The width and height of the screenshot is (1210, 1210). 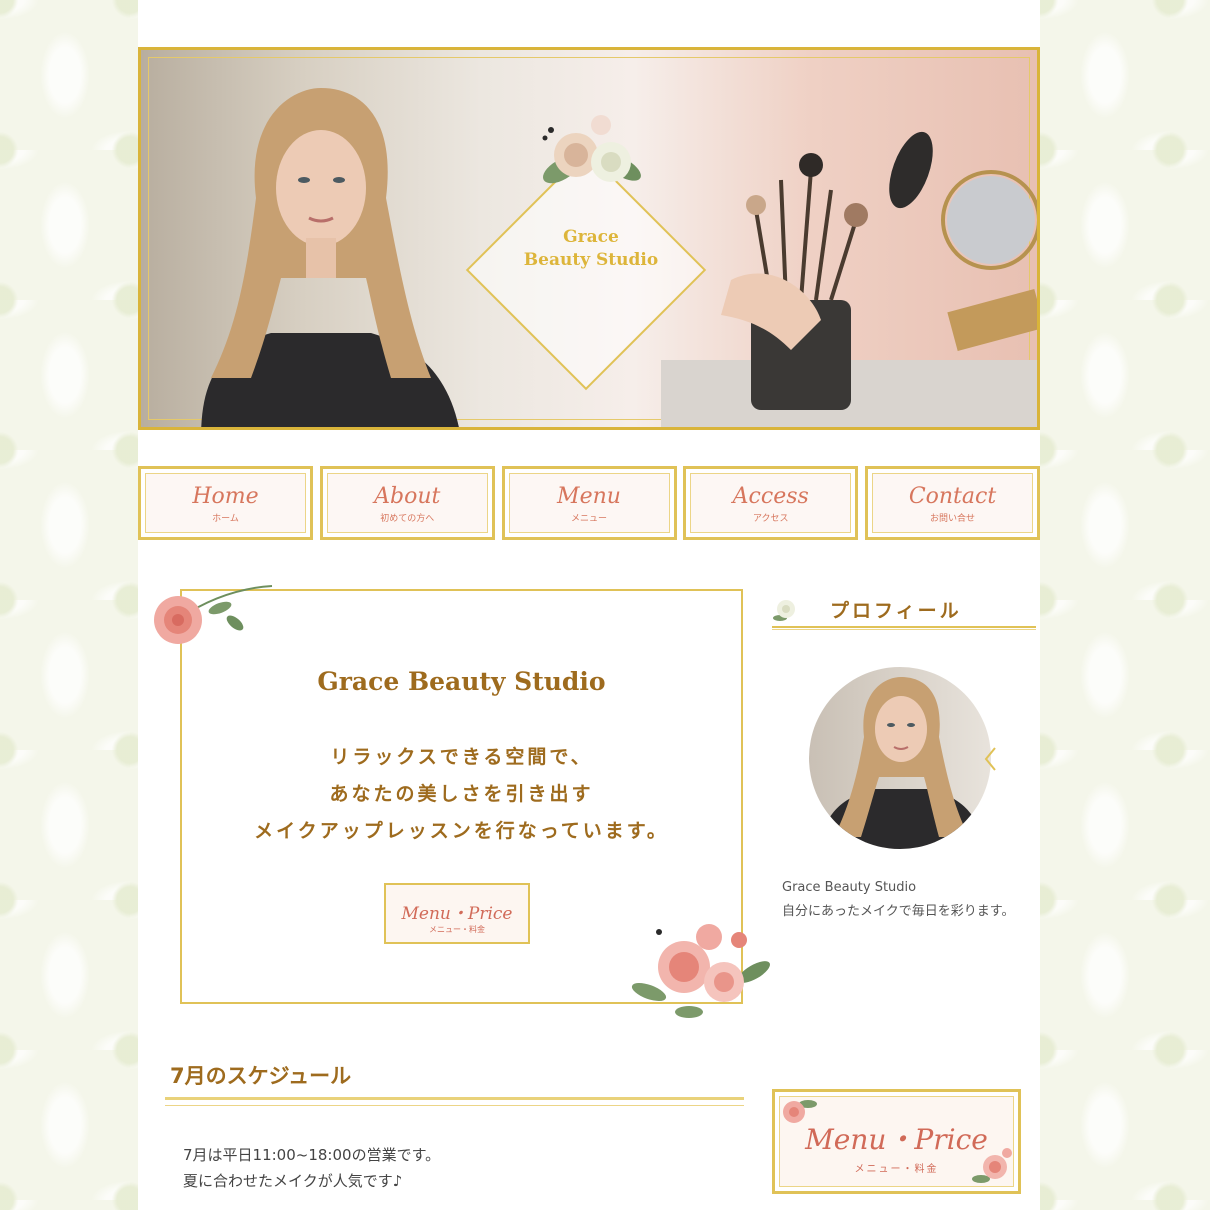 I want to click on heading-underline, so click(x=904, y=628).